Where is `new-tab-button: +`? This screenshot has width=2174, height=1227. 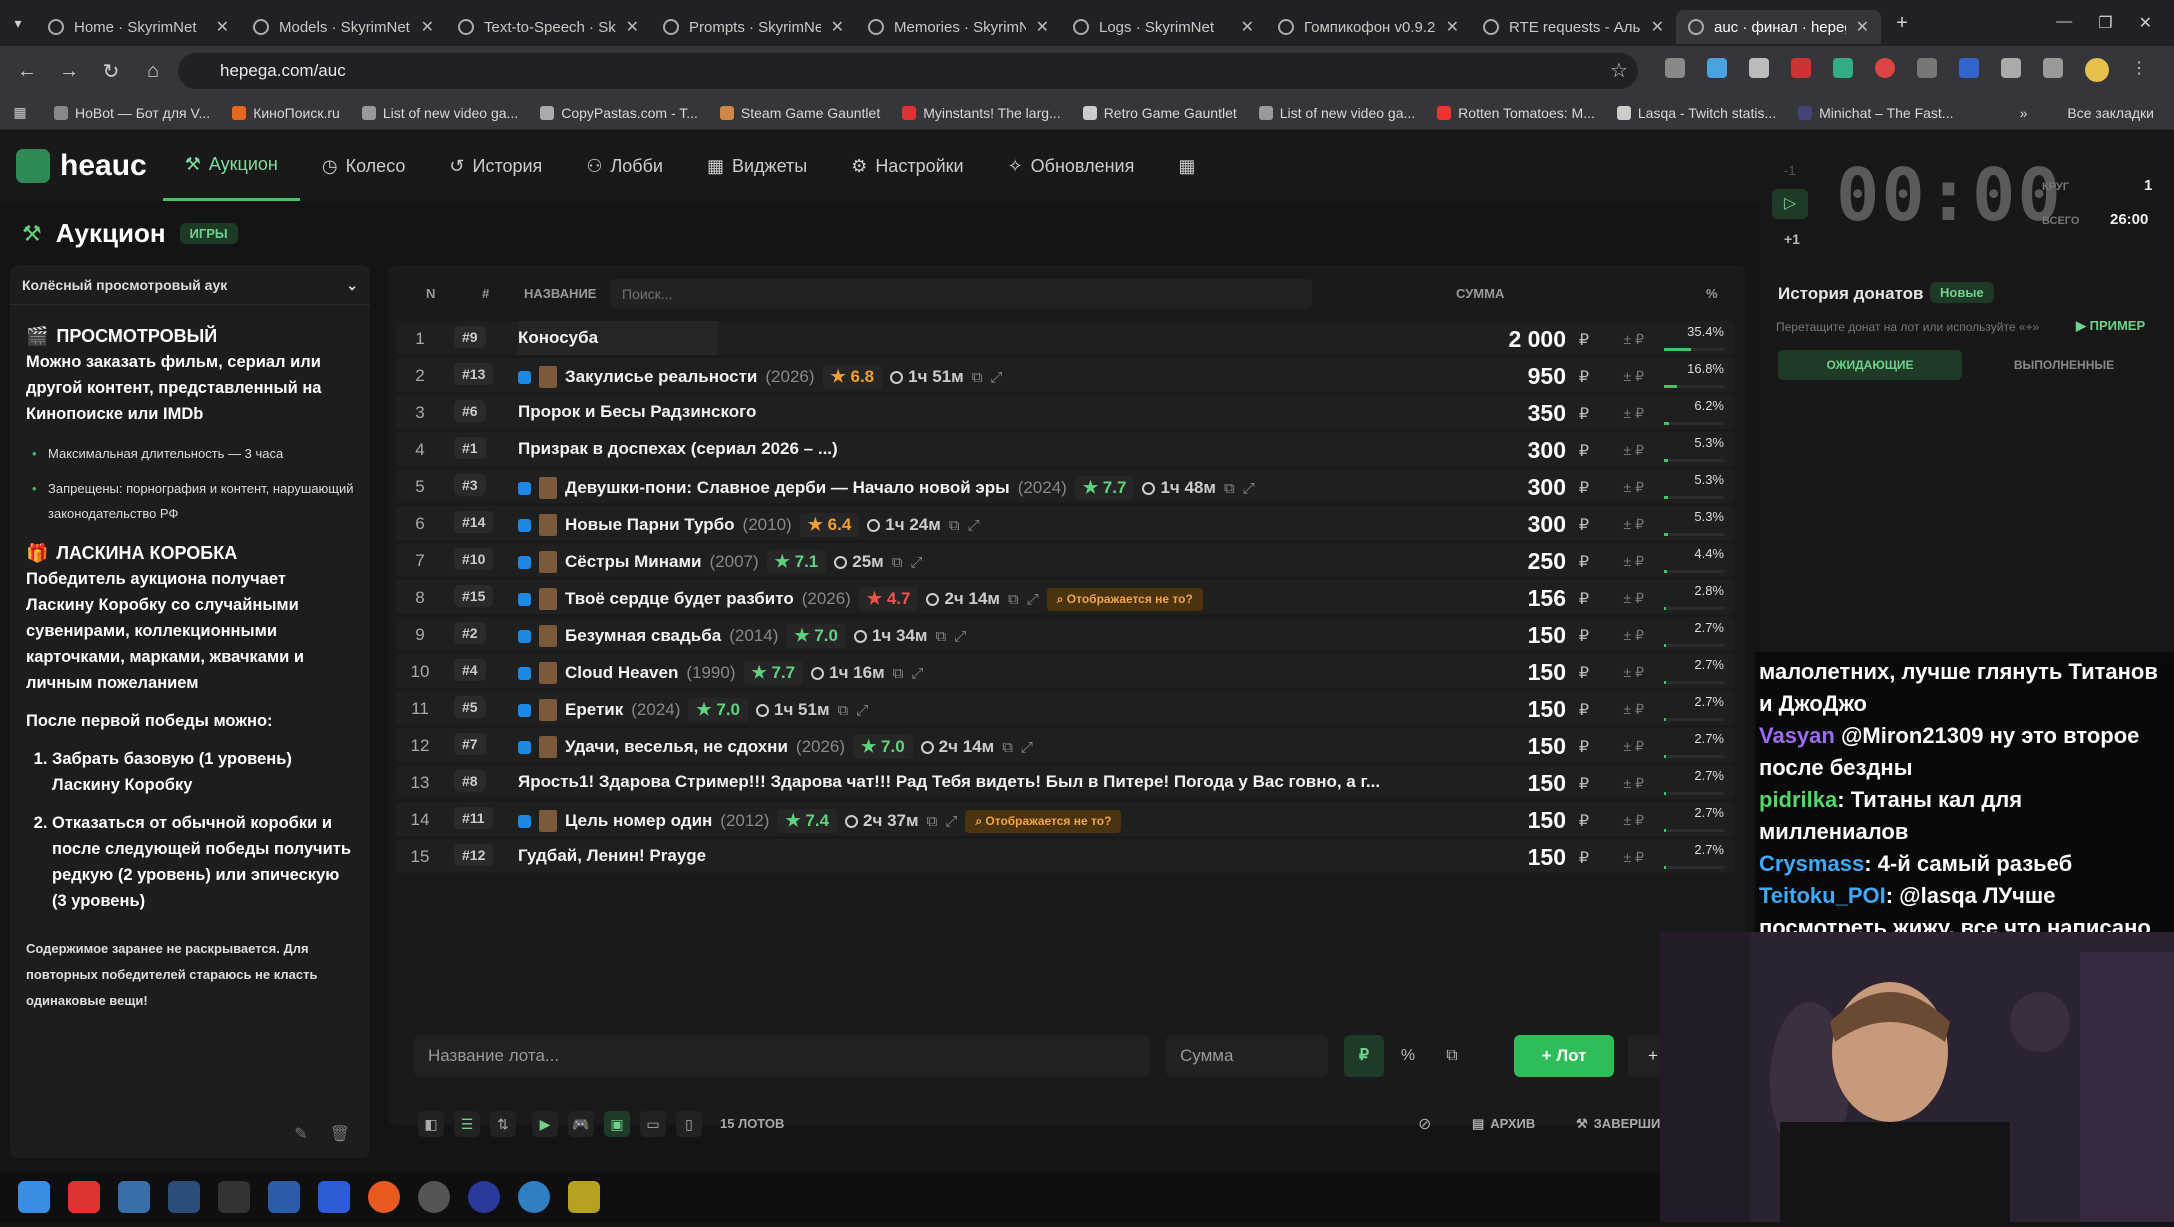
new-tab-button: + is located at coordinates (1902, 23).